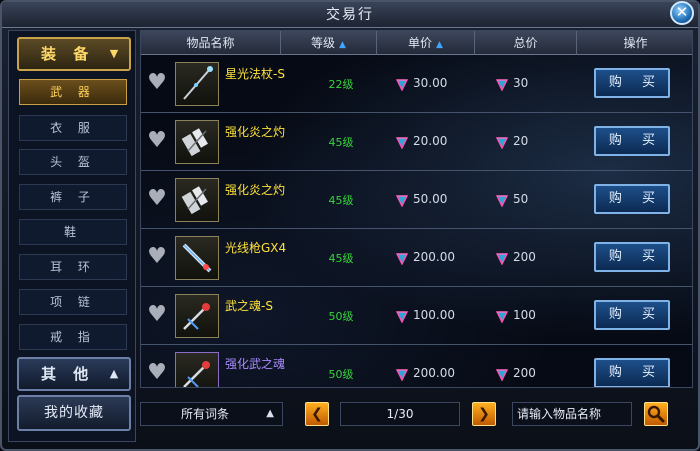  Describe the element at coordinates (521, 199) in the screenshot. I see `total-price: 50` at that location.